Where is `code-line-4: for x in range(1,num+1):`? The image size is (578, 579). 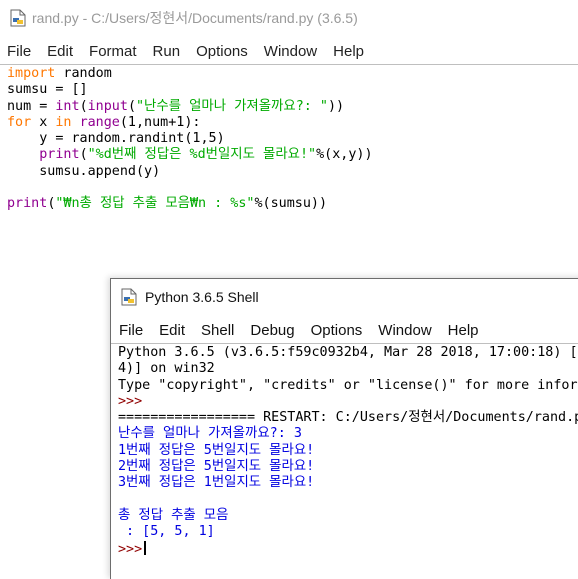 code-line-4: for x in range(1,num+1): is located at coordinates (104, 122).